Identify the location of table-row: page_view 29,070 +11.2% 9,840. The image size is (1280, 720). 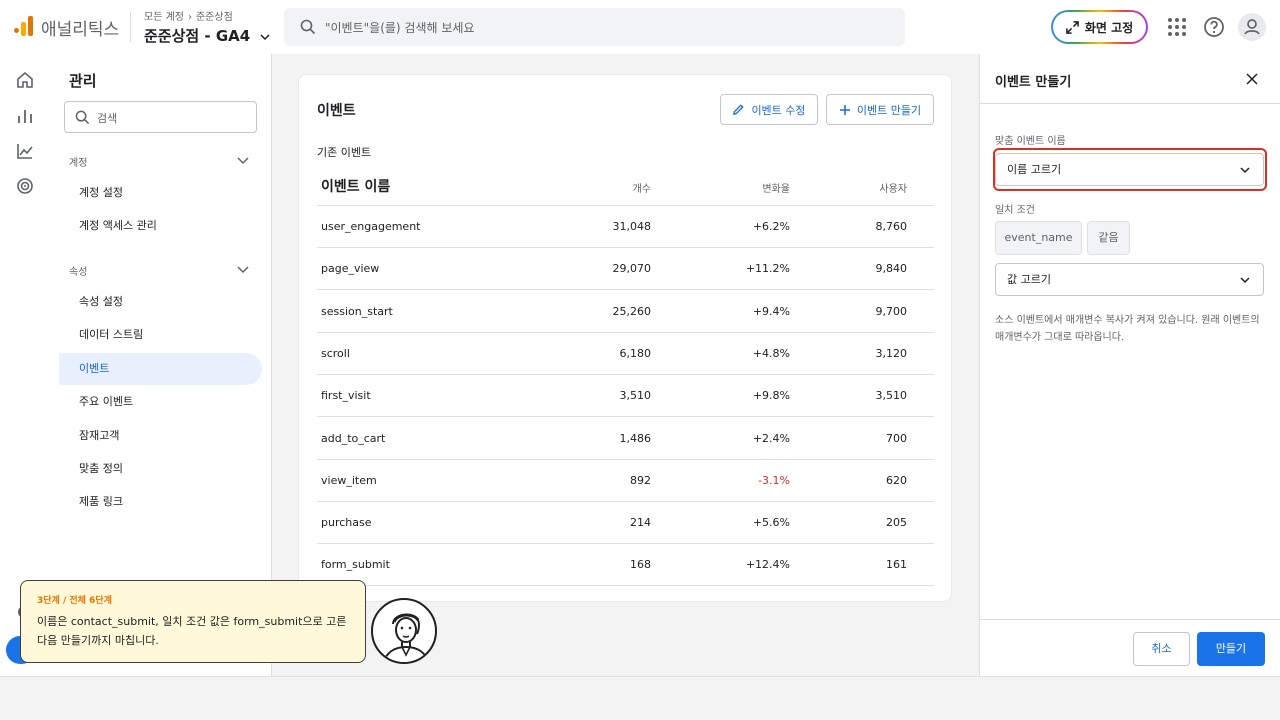
(625, 269).